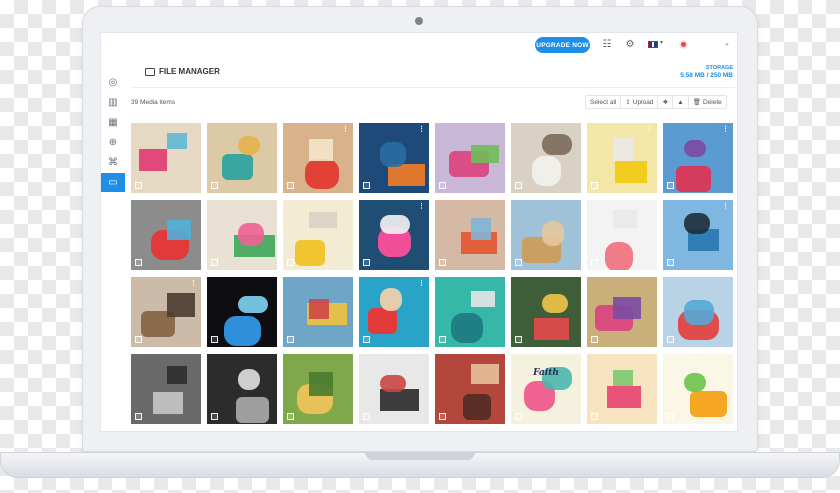 The image size is (840, 493). What do you see at coordinates (707, 102) in the screenshot?
I see `delete-button: 🗑 Delete` at bounding box center [707, 102].